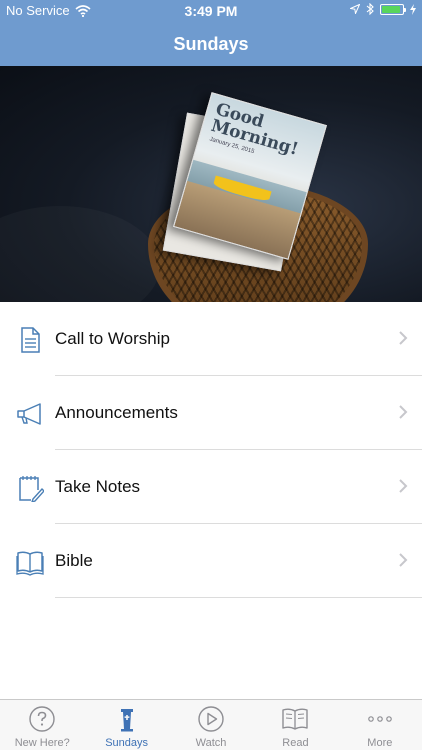  I want to click on status-right, so click(383, 9).